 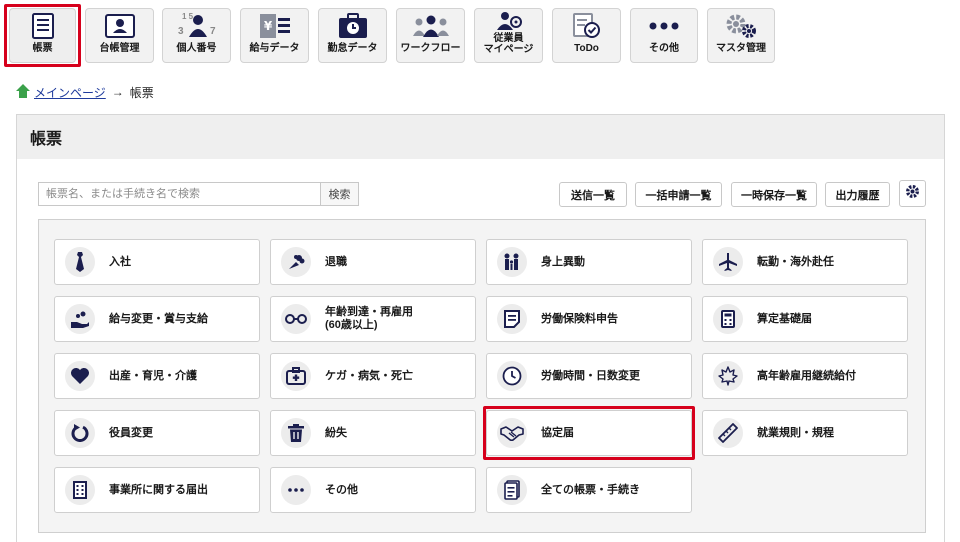 What do you see at coordinates (117, 92) in the screenshot?
I see `breadcrumb-arrow-icon: →` at bounding box center [117, 92].